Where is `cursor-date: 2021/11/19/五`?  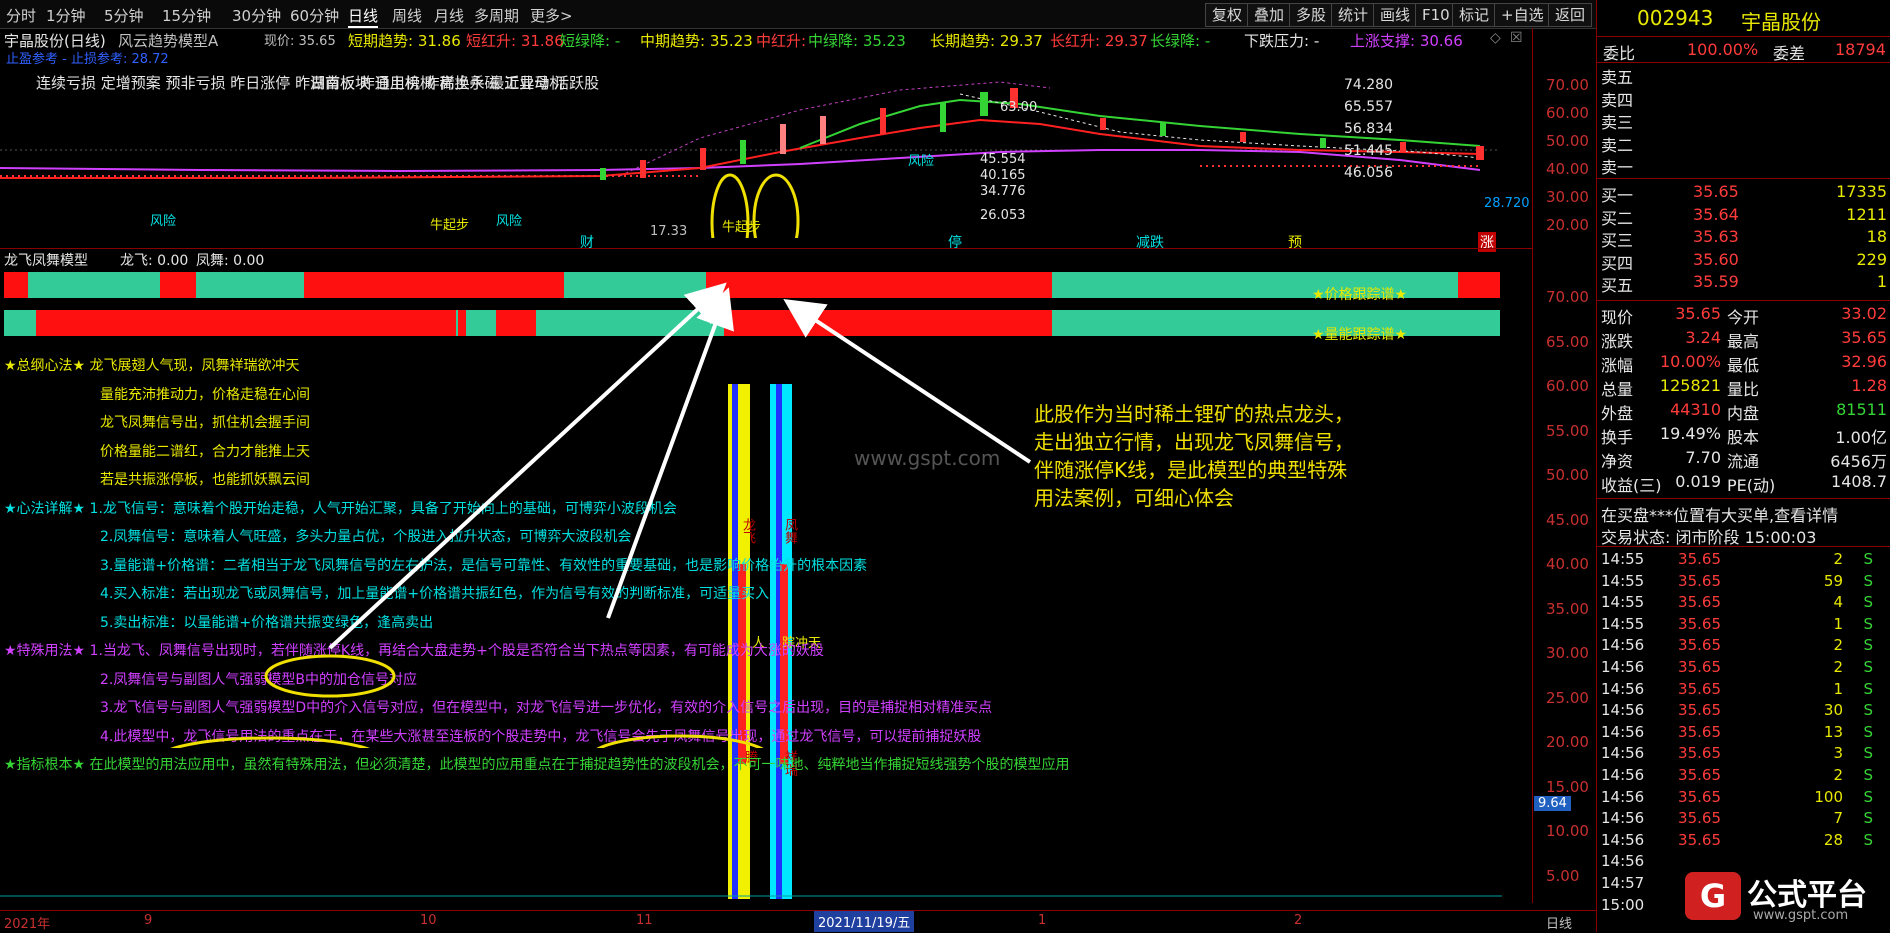
cursor-date: 2021/11/19/五 is located at coordinates (864, 921).